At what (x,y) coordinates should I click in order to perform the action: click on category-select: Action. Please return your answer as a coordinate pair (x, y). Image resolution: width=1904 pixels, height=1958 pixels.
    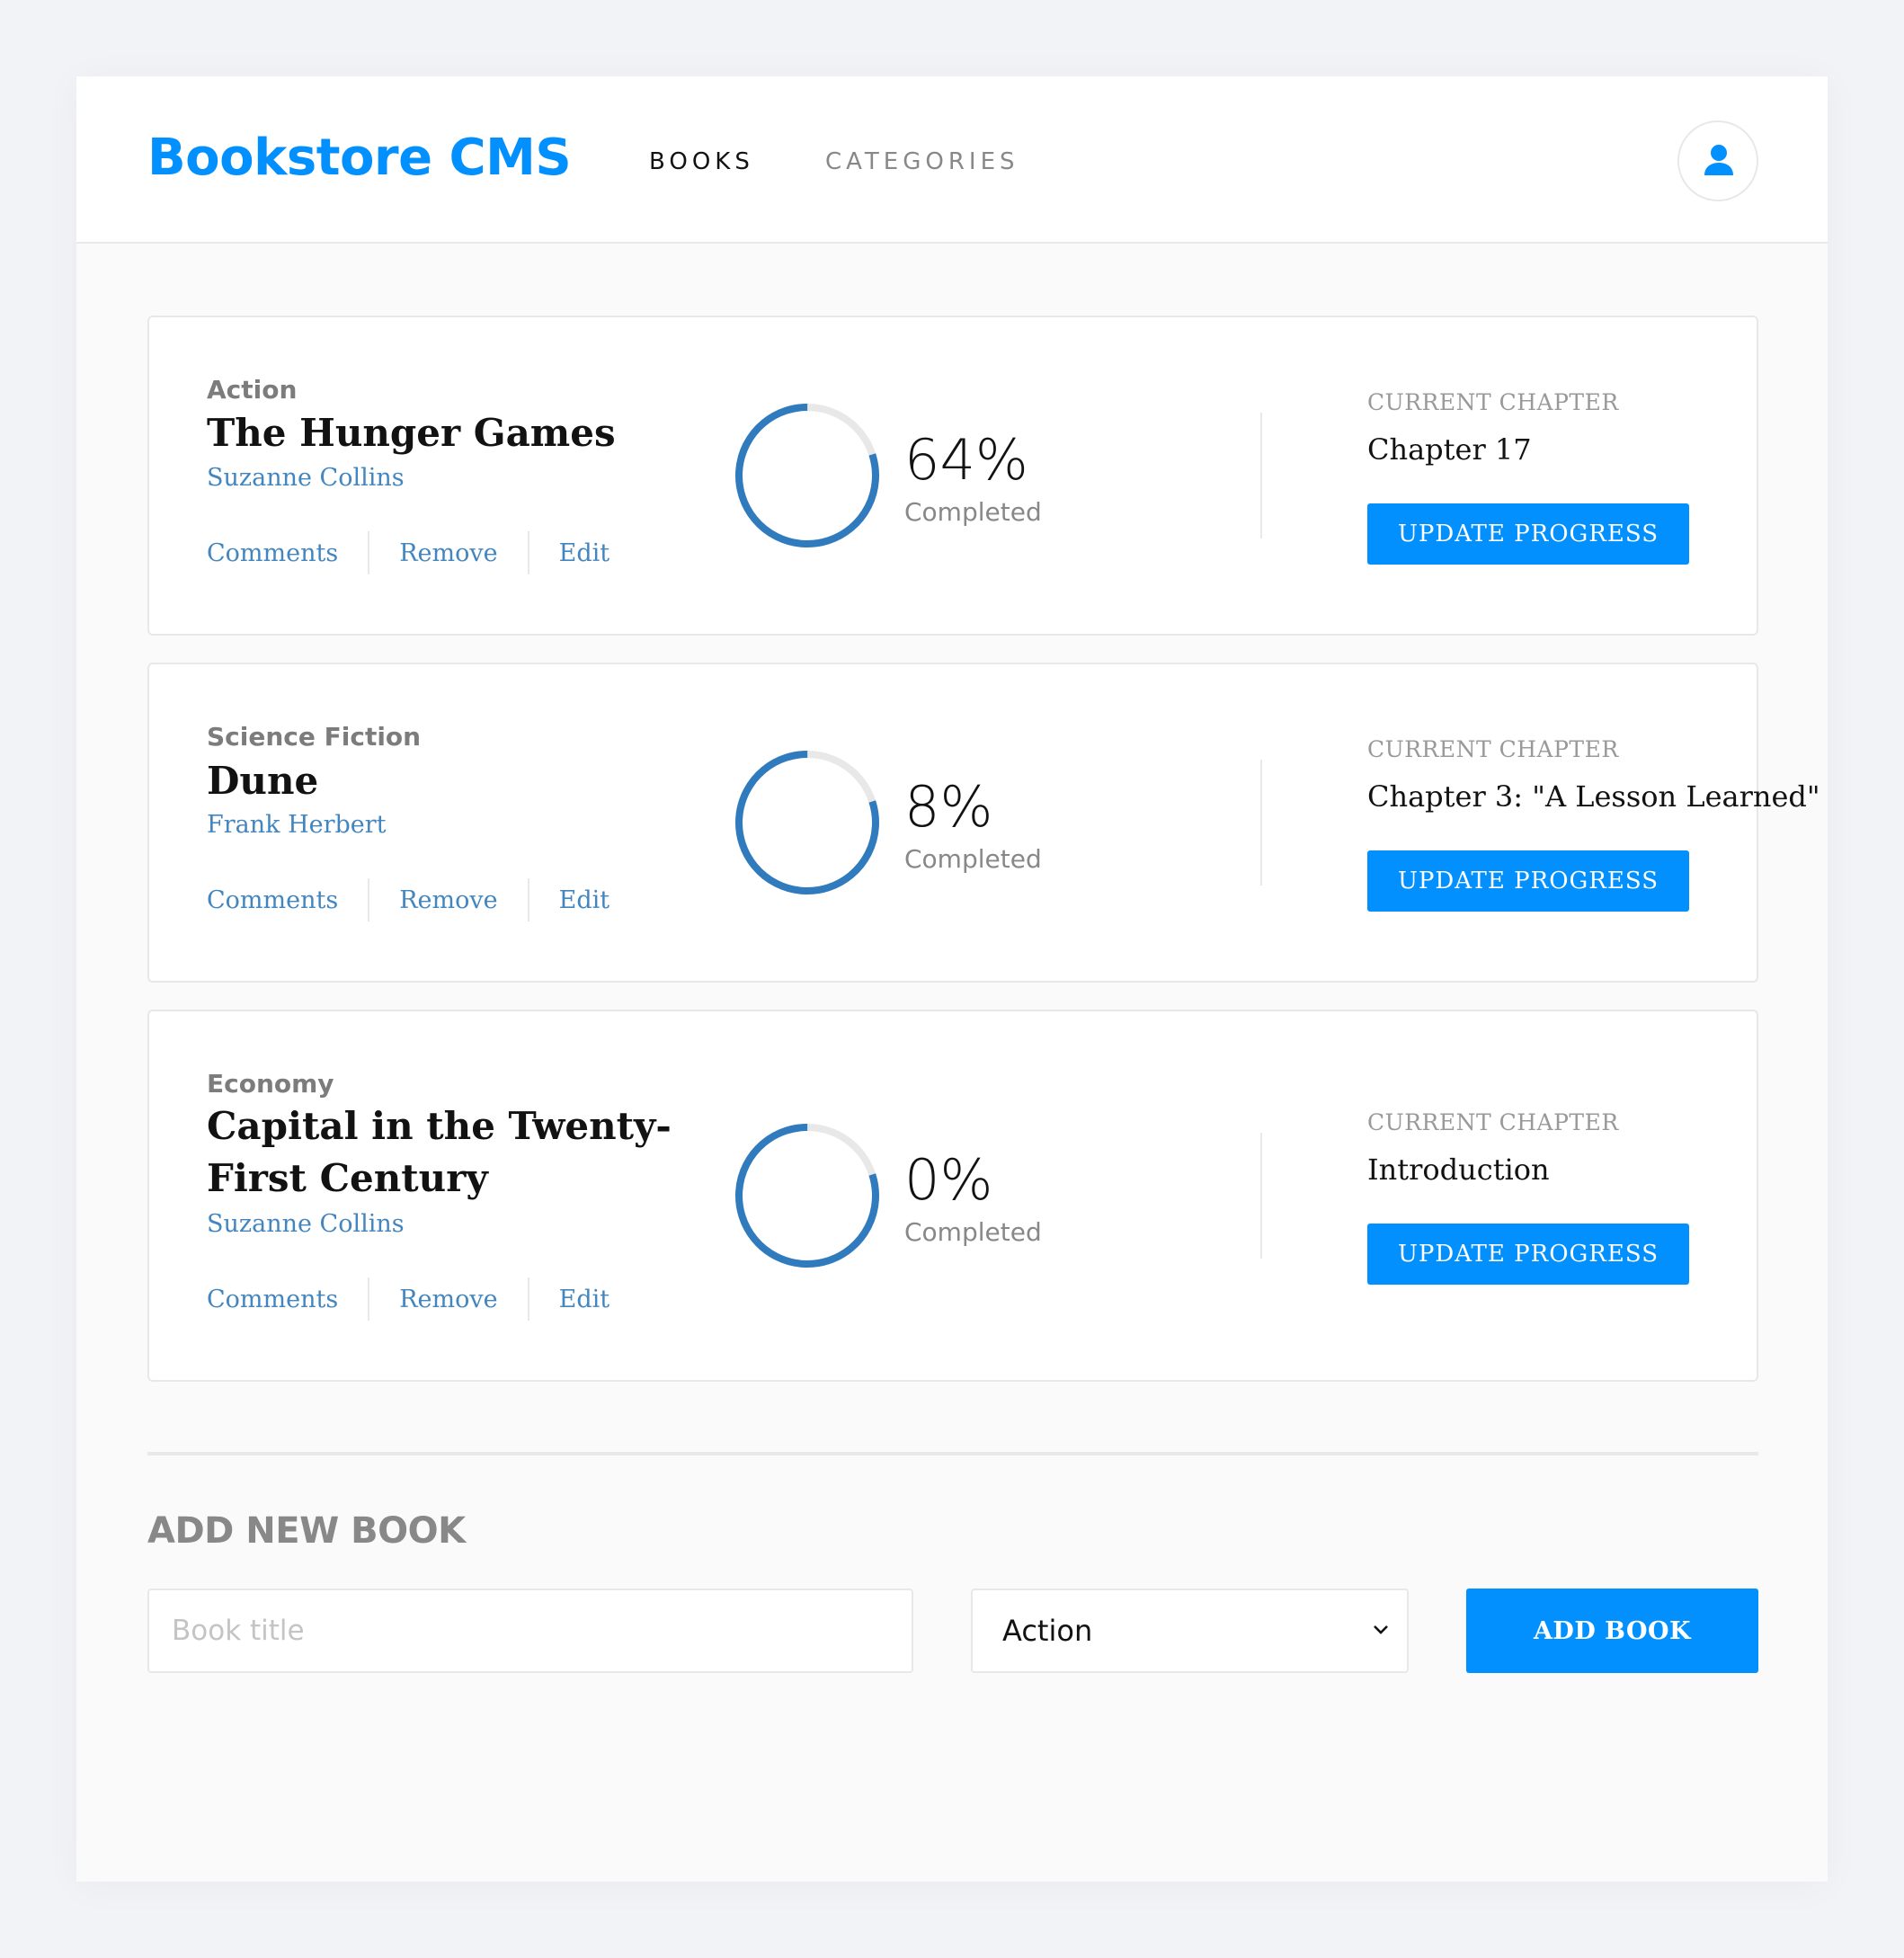
    Looking at the image, I should click on (1190, 1631).